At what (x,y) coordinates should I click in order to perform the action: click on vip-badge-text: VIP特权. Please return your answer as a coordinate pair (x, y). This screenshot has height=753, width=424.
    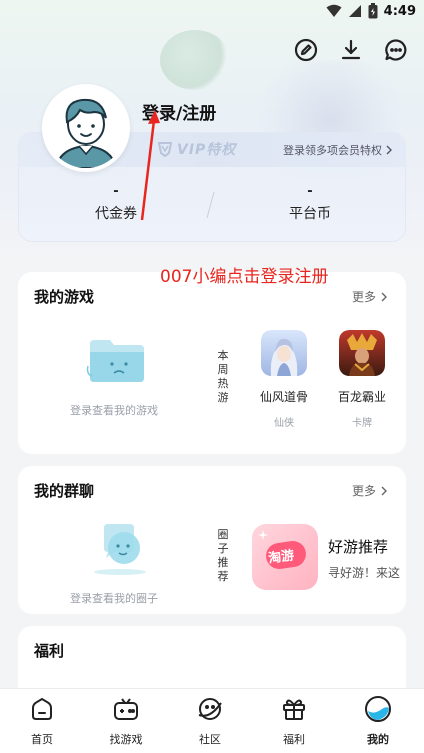
    Looking at the image, I should click on (207, 150).